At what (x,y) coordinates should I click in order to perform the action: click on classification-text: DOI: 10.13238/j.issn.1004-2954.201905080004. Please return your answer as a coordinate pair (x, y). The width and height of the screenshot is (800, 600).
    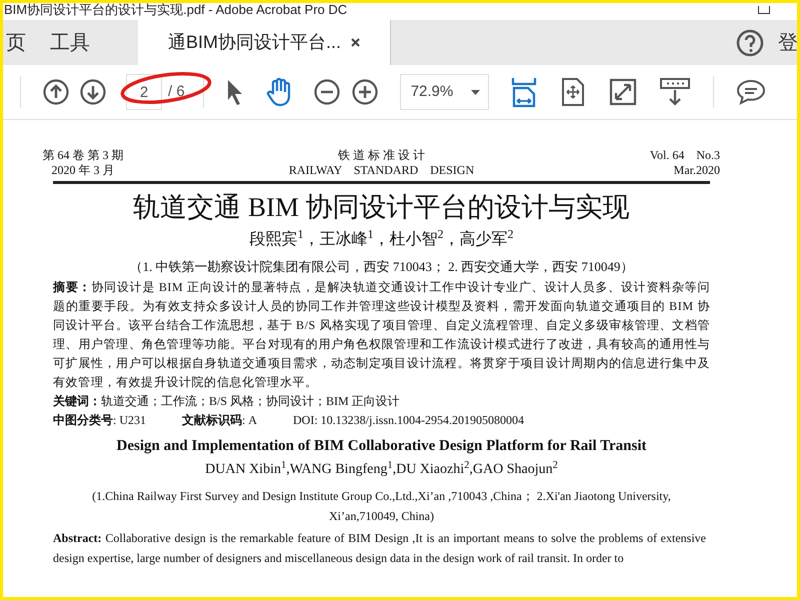
    Looking at the image, I should click on (408, 420).